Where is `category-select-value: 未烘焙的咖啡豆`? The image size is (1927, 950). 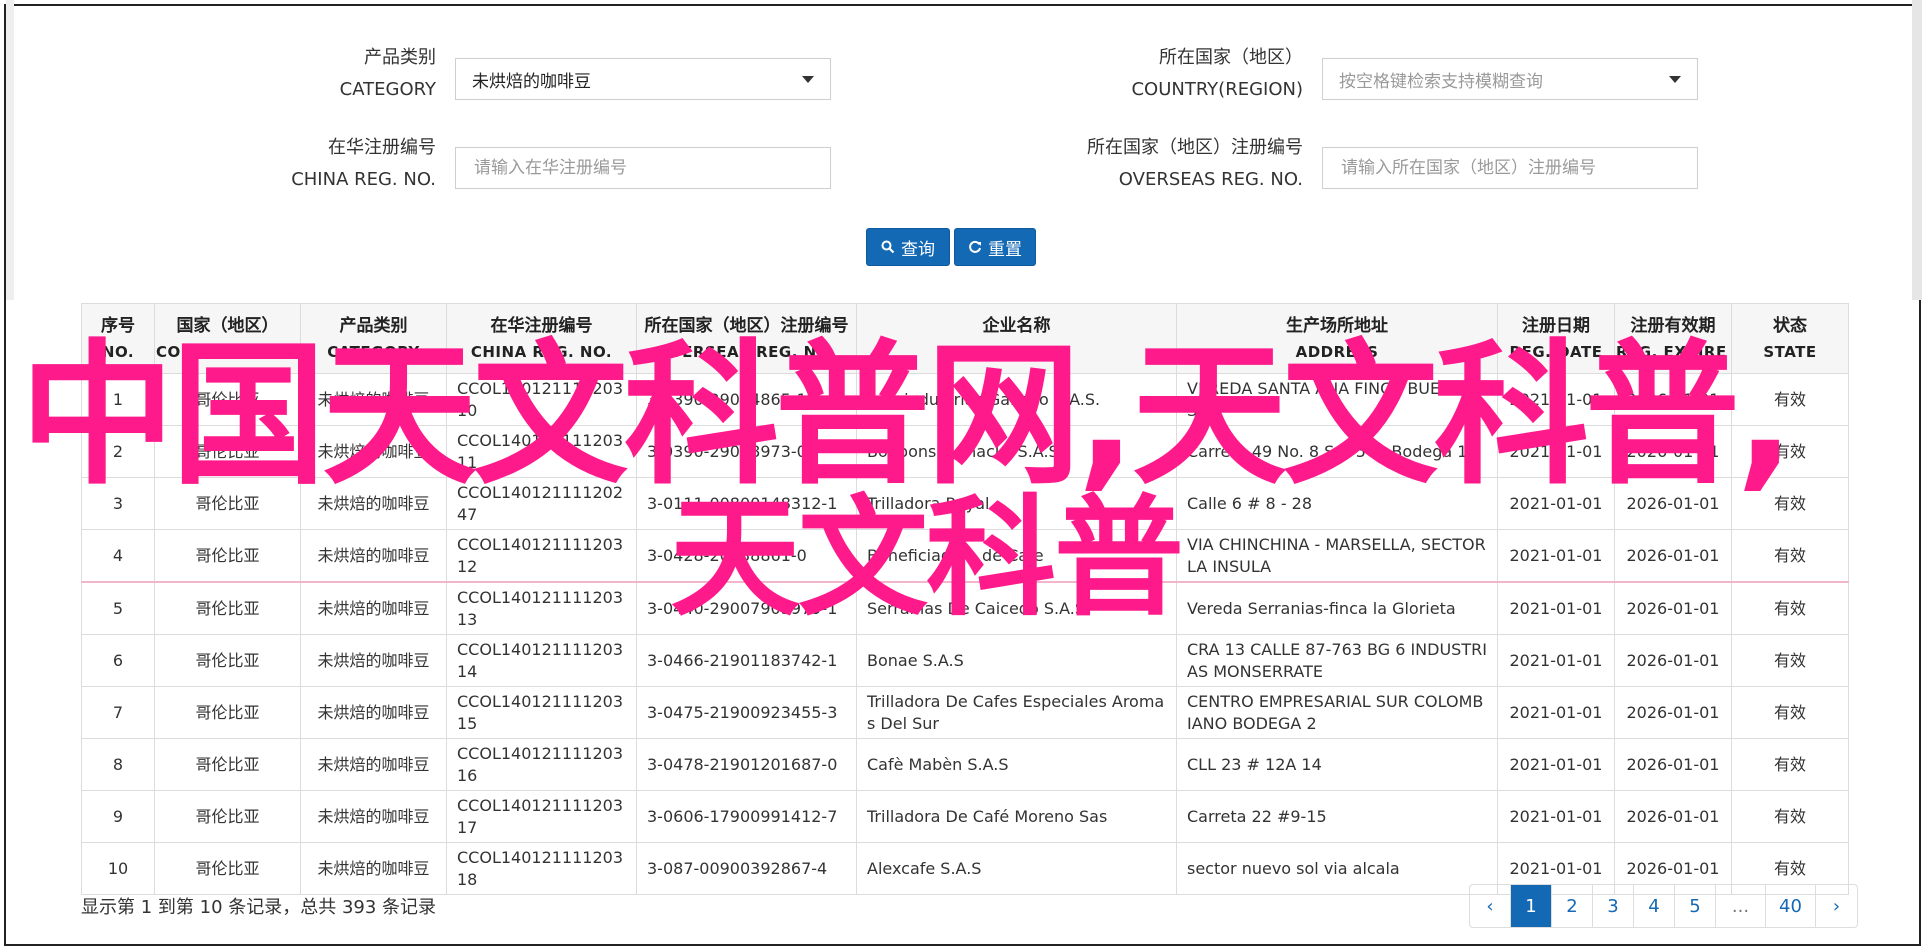 category-select-value: 未烘焙的咖啡豆 is located at coordinates (531, 81).